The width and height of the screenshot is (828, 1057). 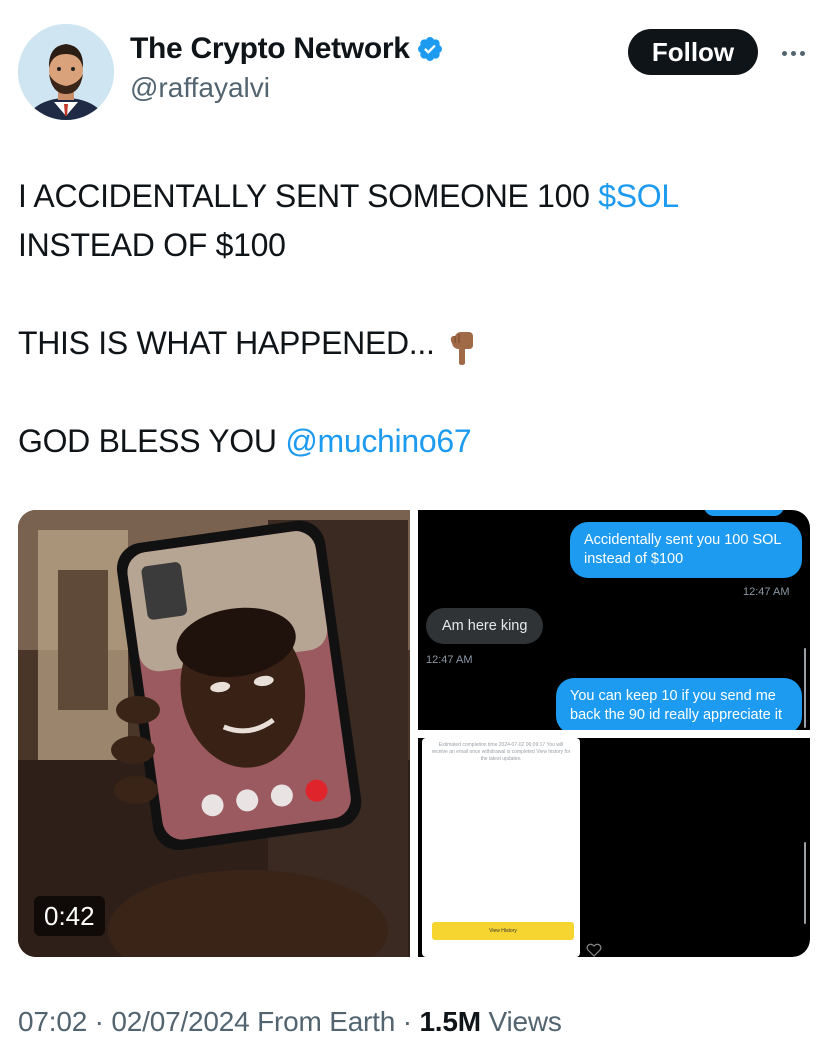 I want to click on chat-bubble-cut, so click(x=744, y=513).